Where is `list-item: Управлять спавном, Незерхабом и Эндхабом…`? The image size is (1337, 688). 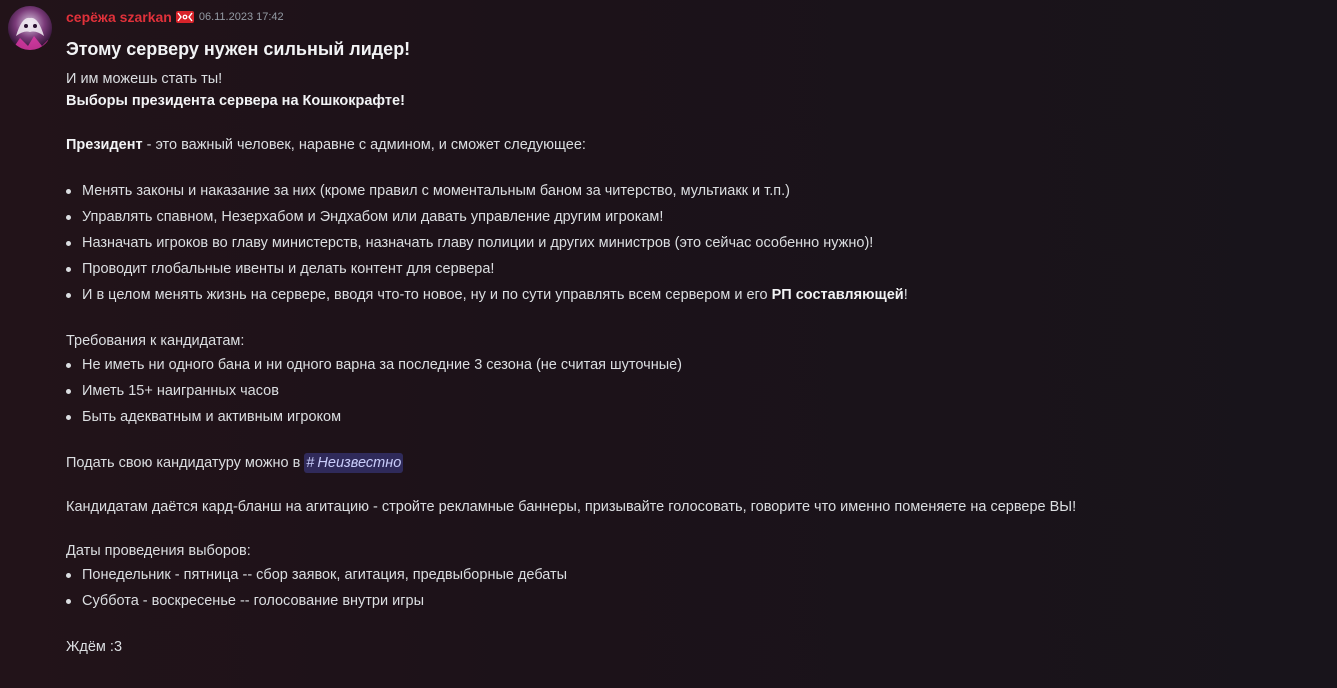 list-item: Управлять спавном, Незерхабом и Эндхабом… is located at coordinates (691, 217).